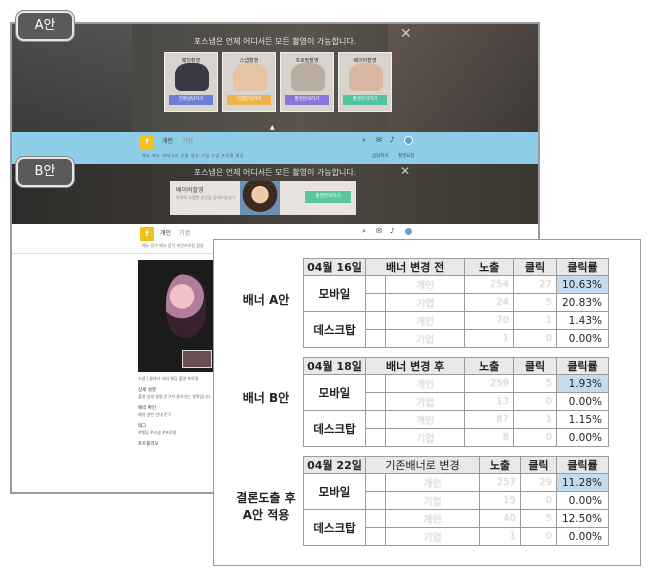  I want to click on impressions-cell: 70, so click(489, 320).